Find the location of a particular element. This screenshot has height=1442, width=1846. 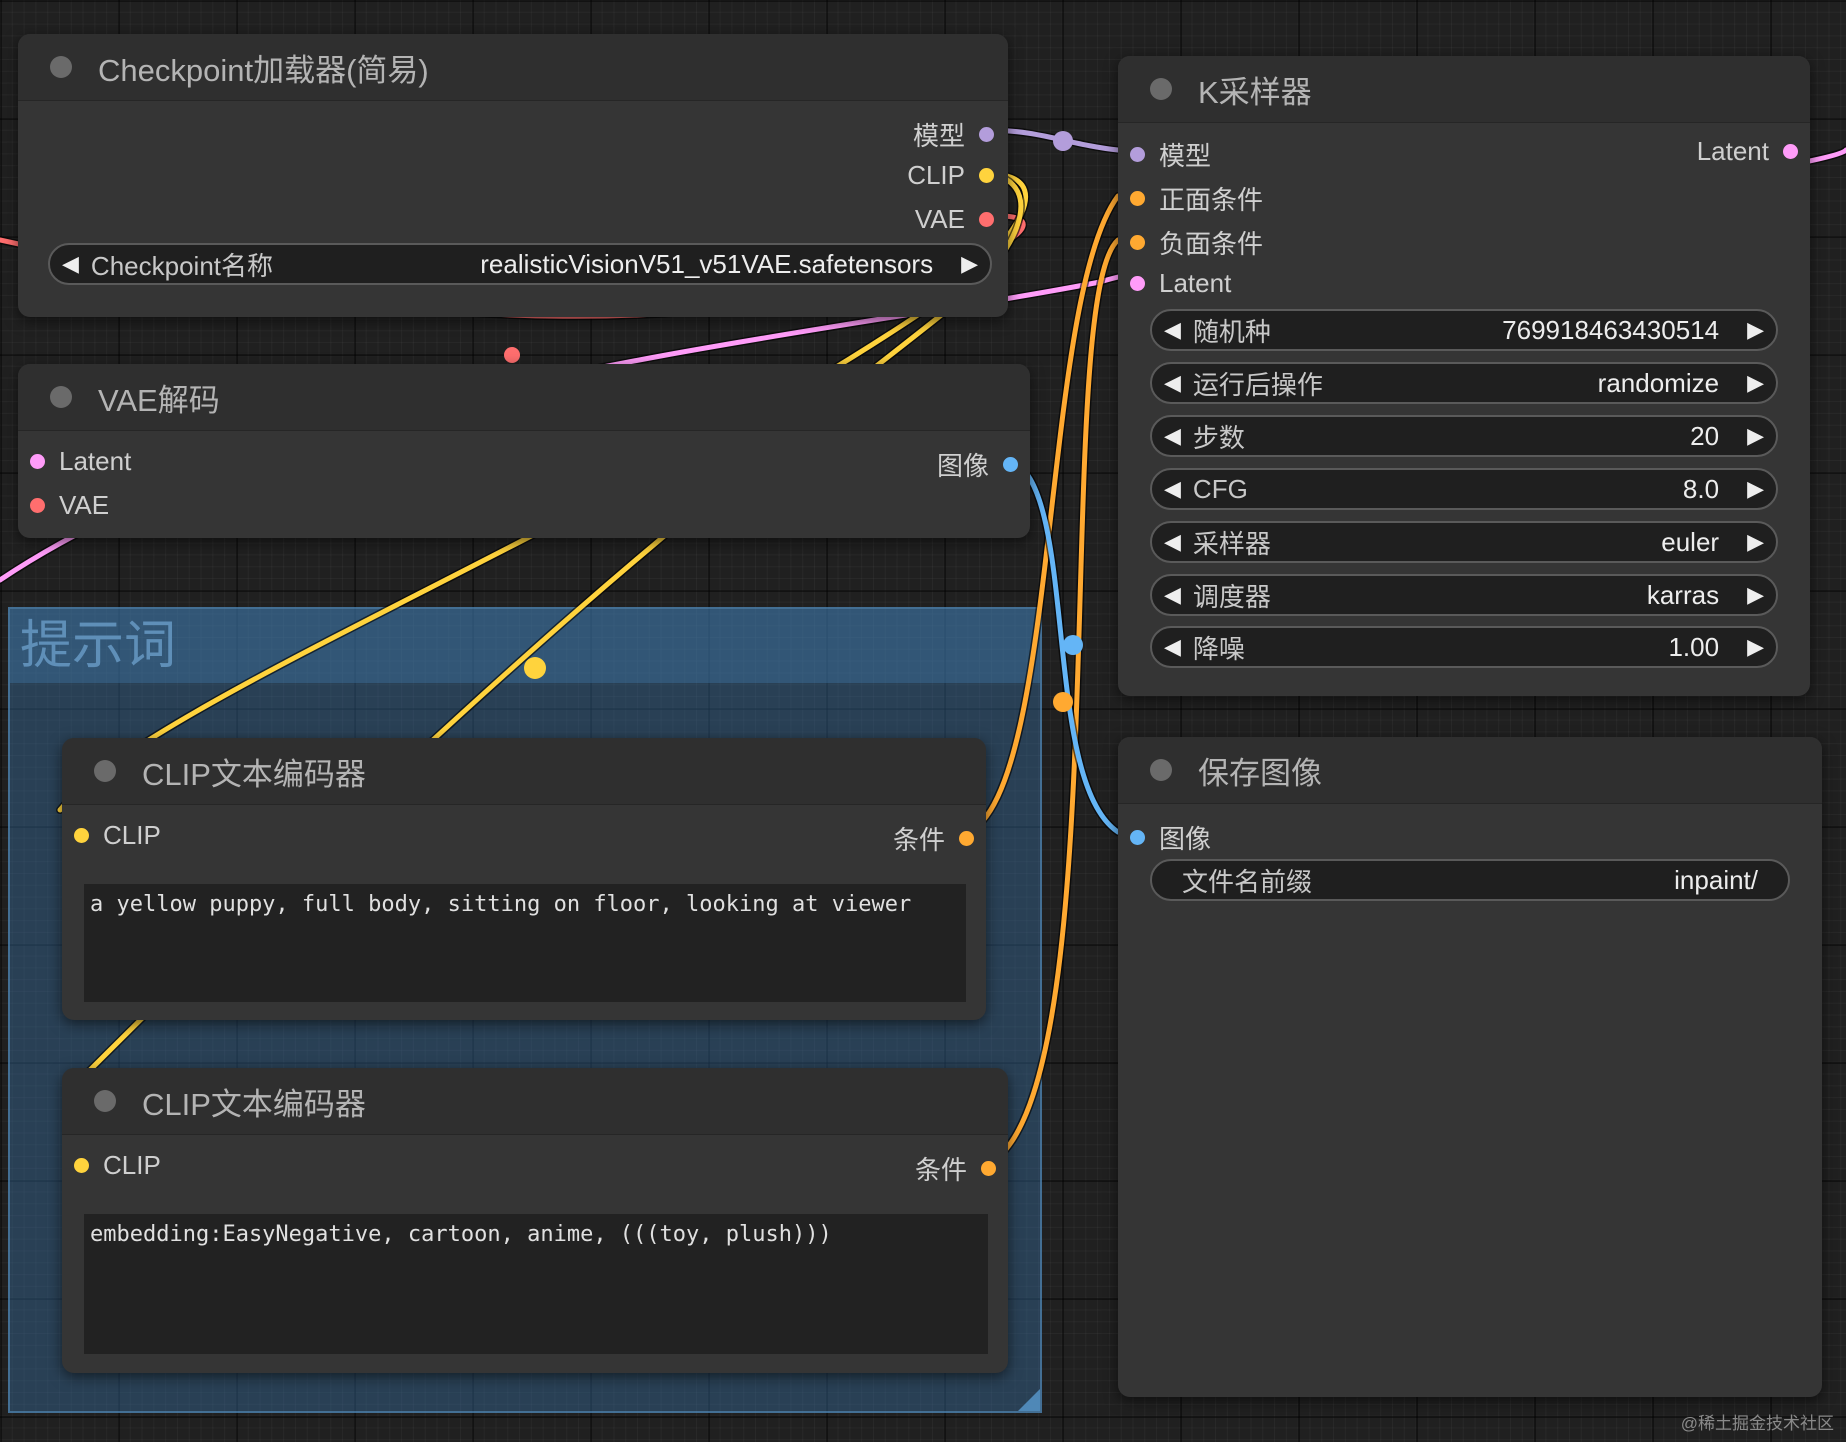

control-after-generate-widget: ◀ 运行后操作 randomize ▶ is located at coordinates (1464, 383).